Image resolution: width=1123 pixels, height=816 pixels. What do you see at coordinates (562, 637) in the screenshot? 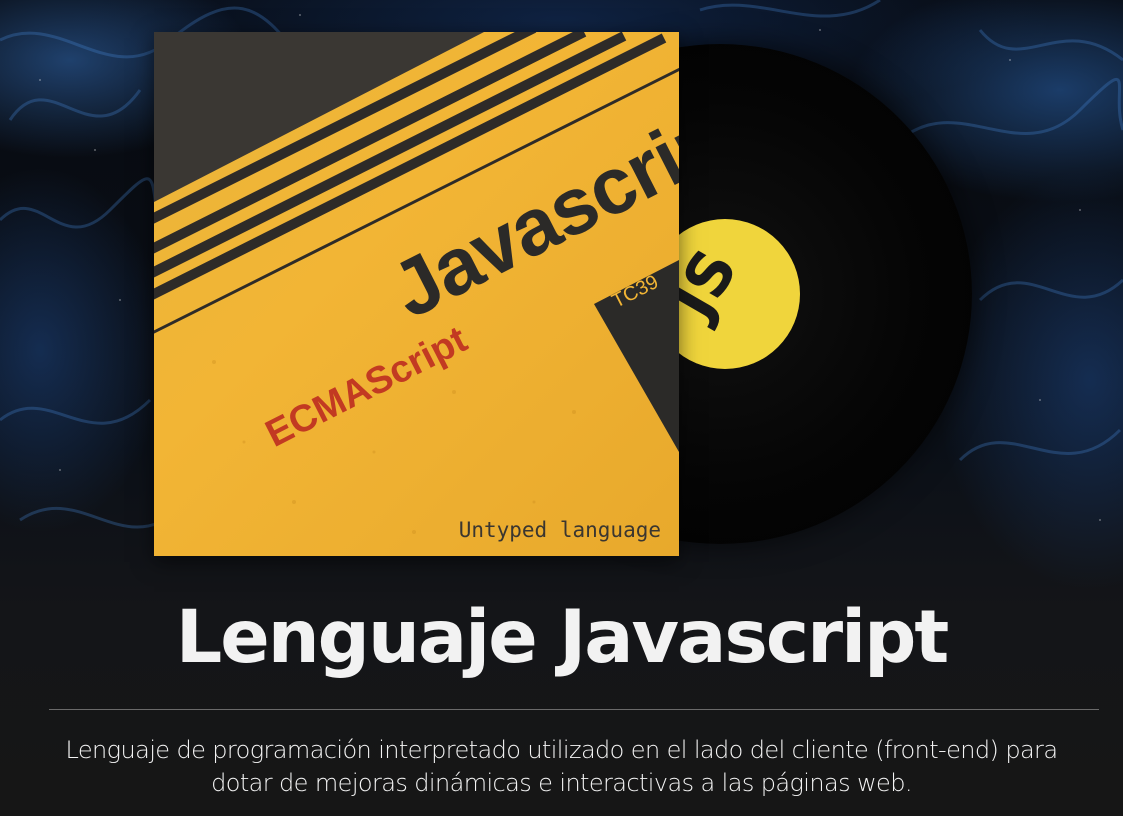
I see `page-title: Lenguaje Javascript` at bounding box center [562, 637].